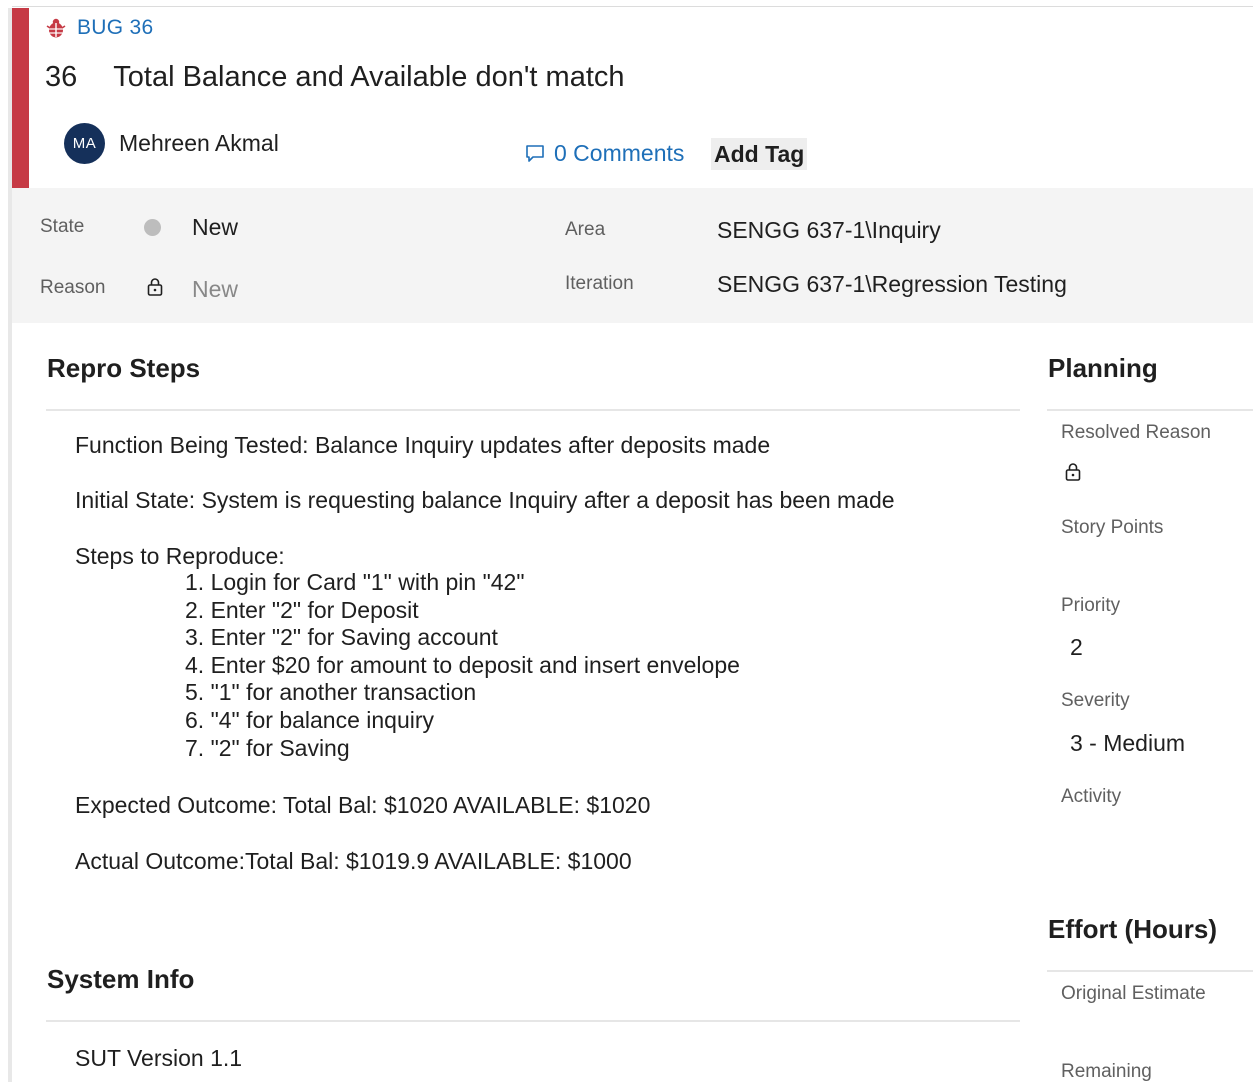 This screenshot has width=1253, height=1083. I want to click on area-field: SENGG 637-1\Inquiry, so click(829, 230).